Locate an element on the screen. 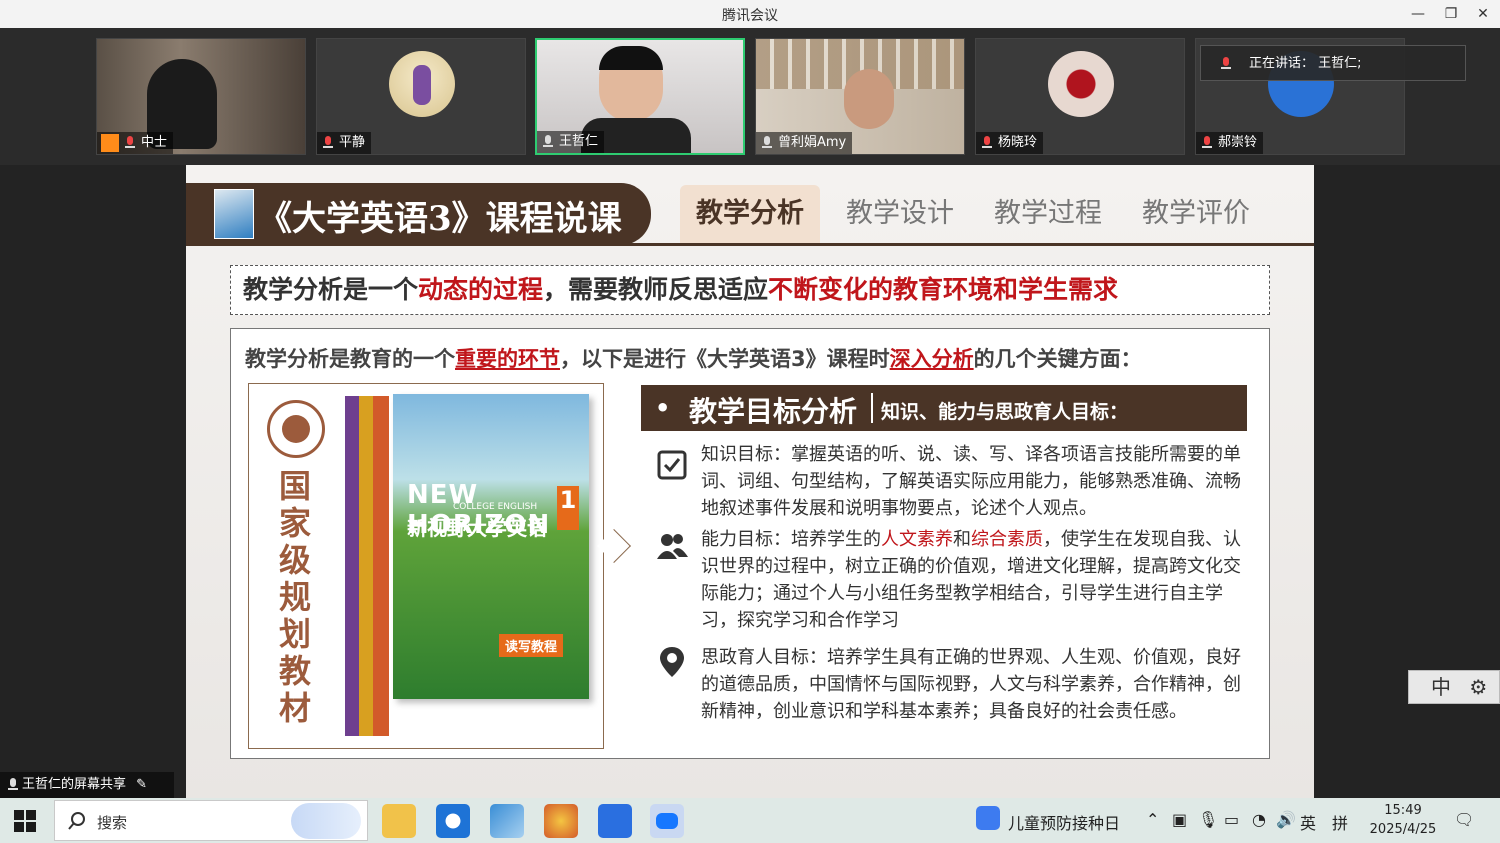 This screenshot has width=1500, height=843. participant-name: 曾利娟Amy is located at coordinates (812, 142).